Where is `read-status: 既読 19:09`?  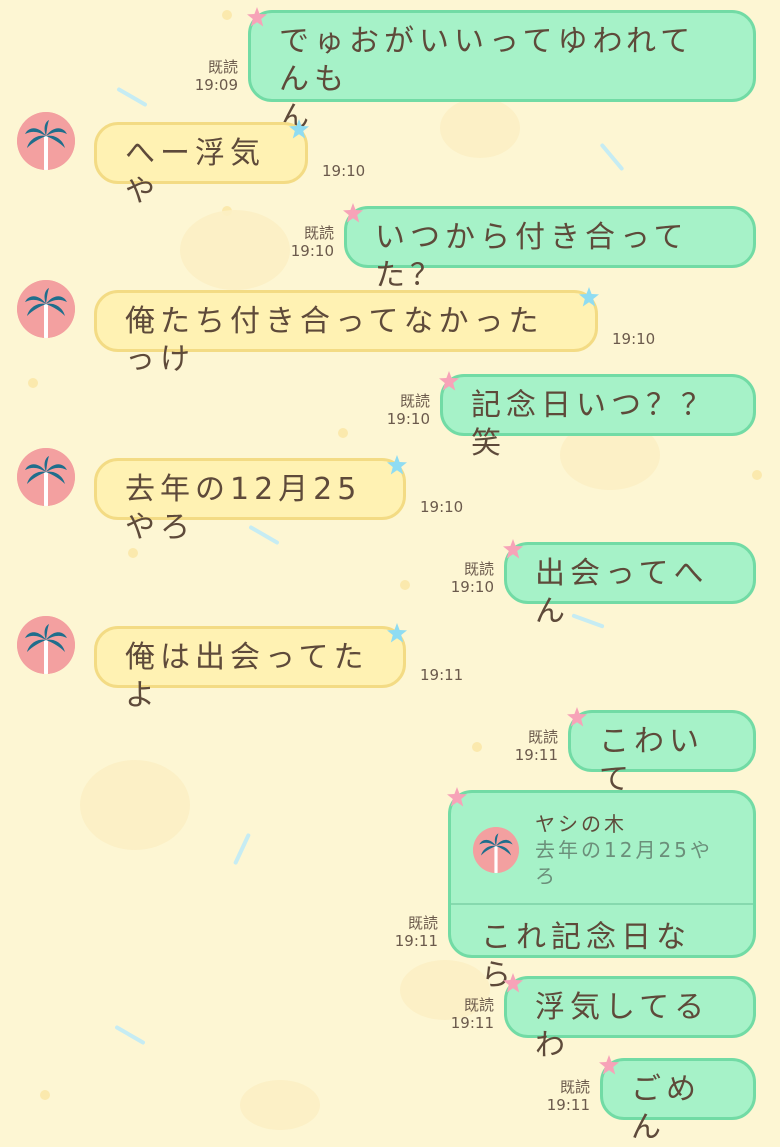
read-status: 既読 19:09 is located at coordinates (209, 76).